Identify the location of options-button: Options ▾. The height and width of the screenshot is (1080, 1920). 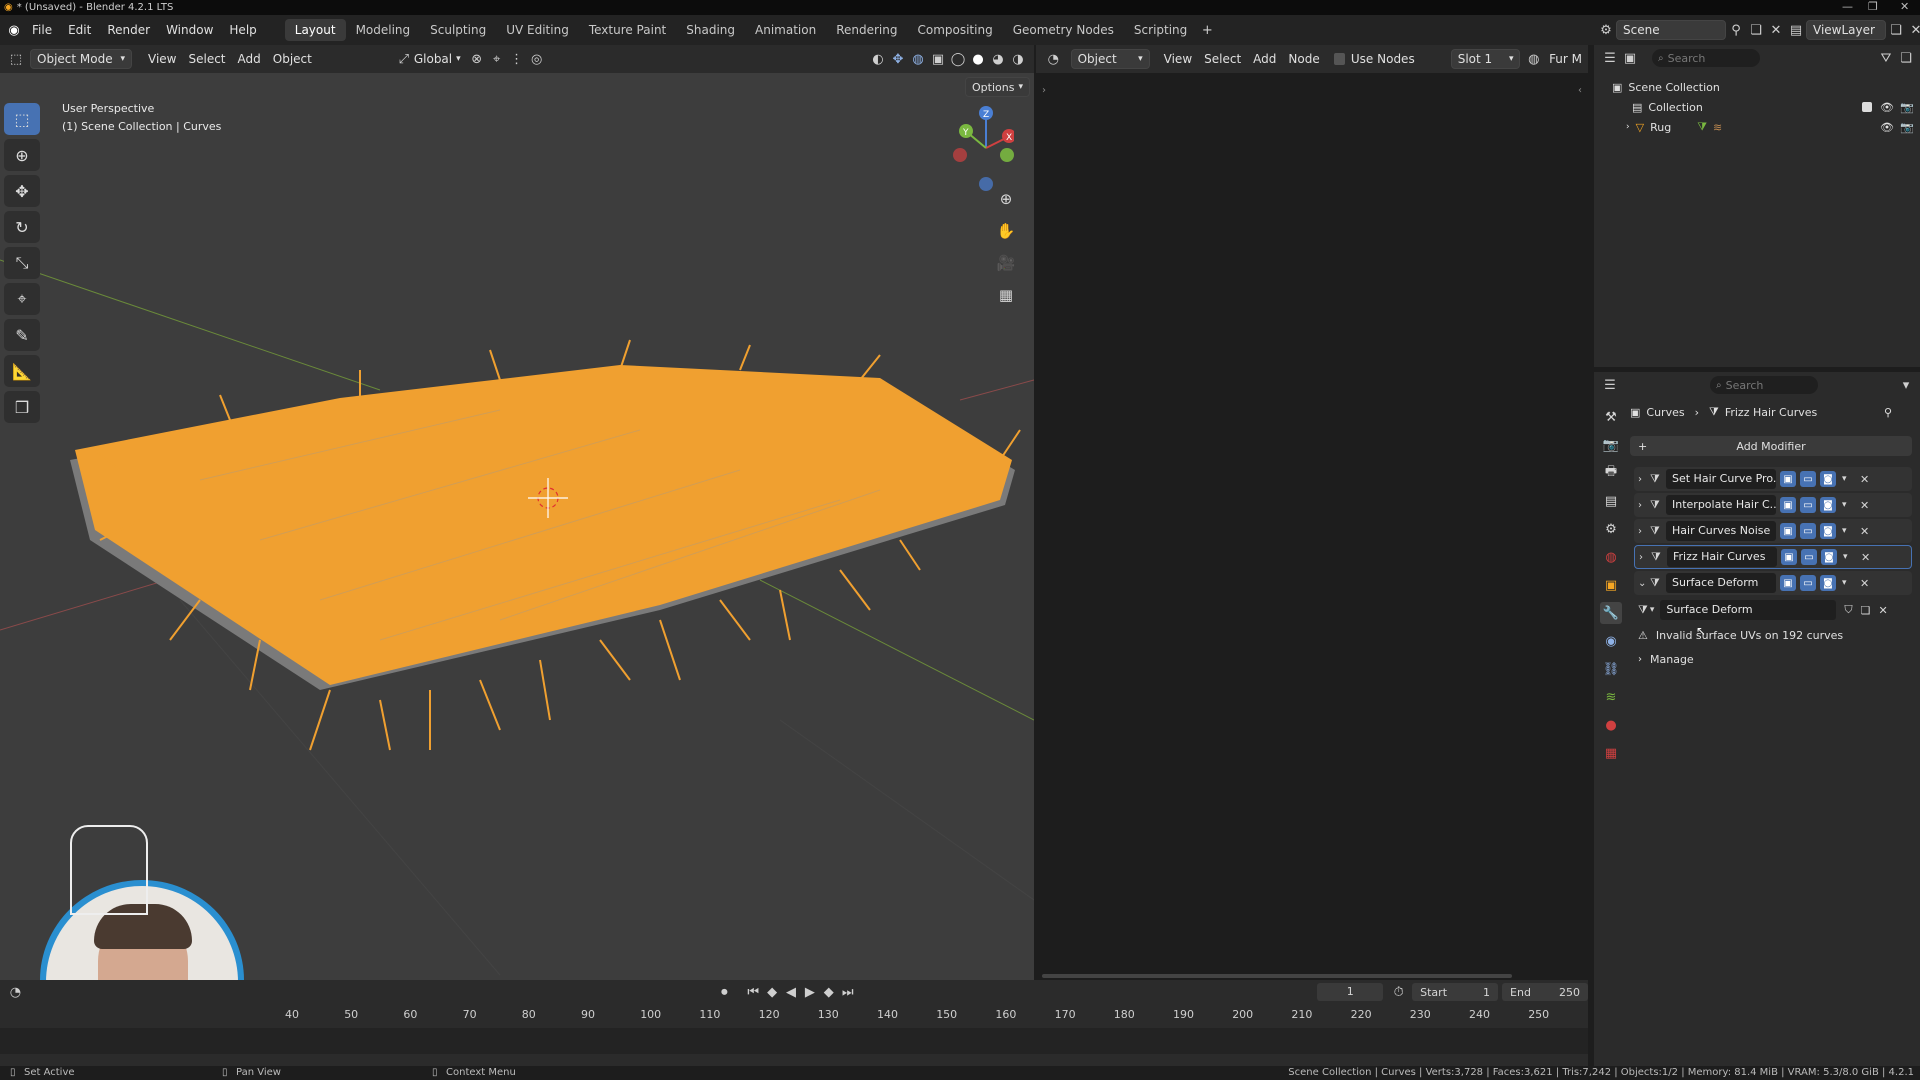
(997, 87).